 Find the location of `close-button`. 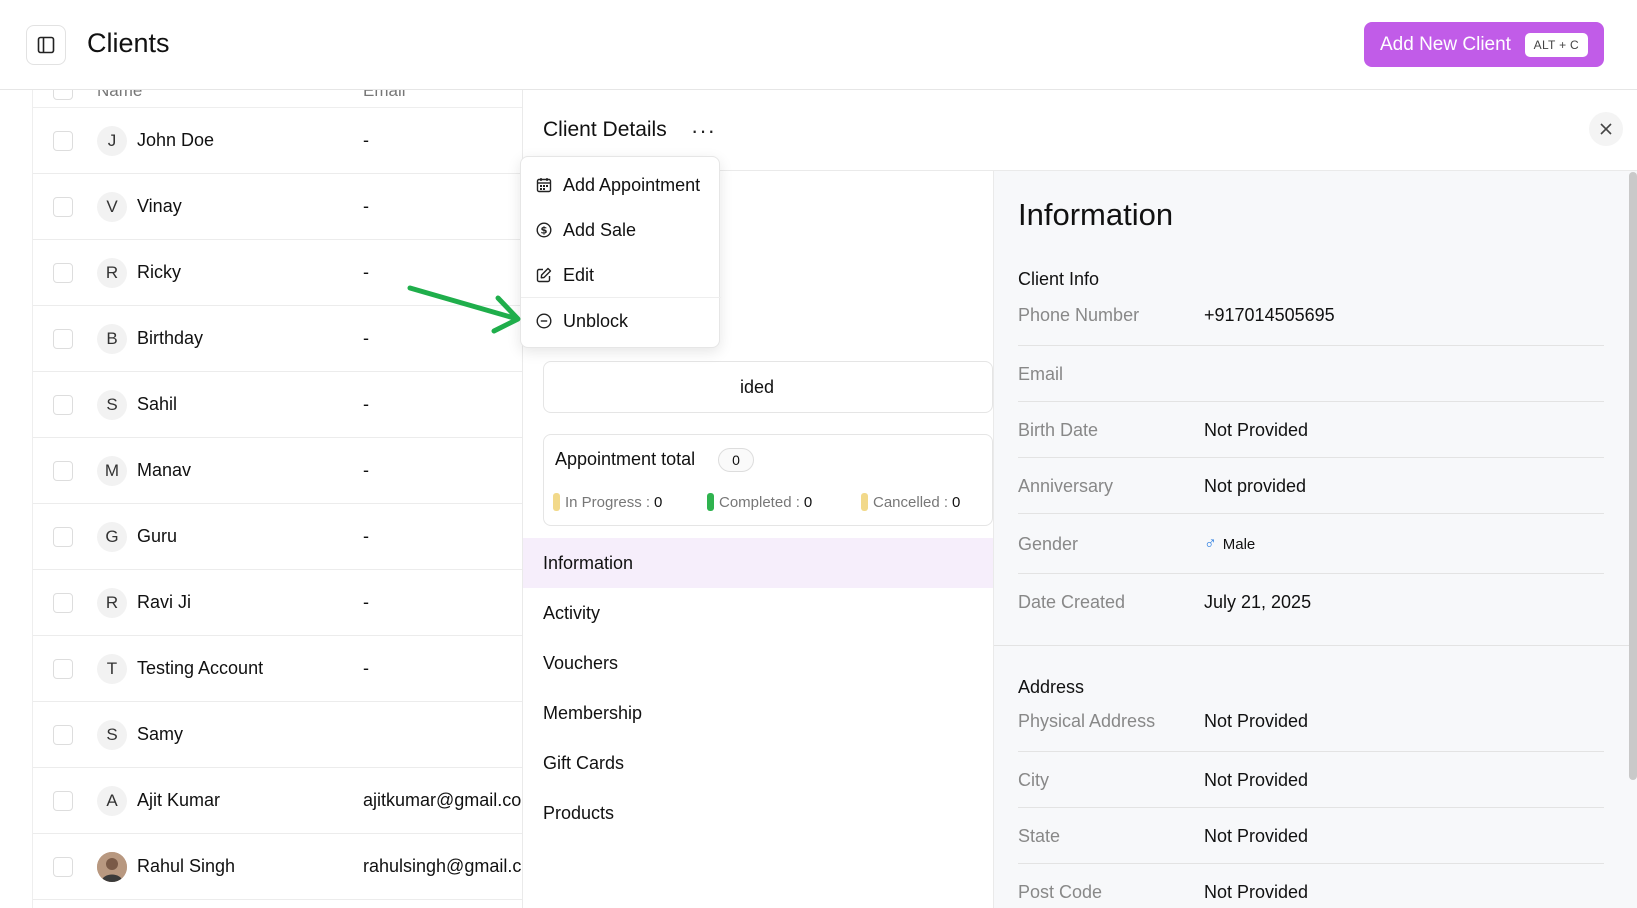

close-button is located at coordinates (1606, 129).